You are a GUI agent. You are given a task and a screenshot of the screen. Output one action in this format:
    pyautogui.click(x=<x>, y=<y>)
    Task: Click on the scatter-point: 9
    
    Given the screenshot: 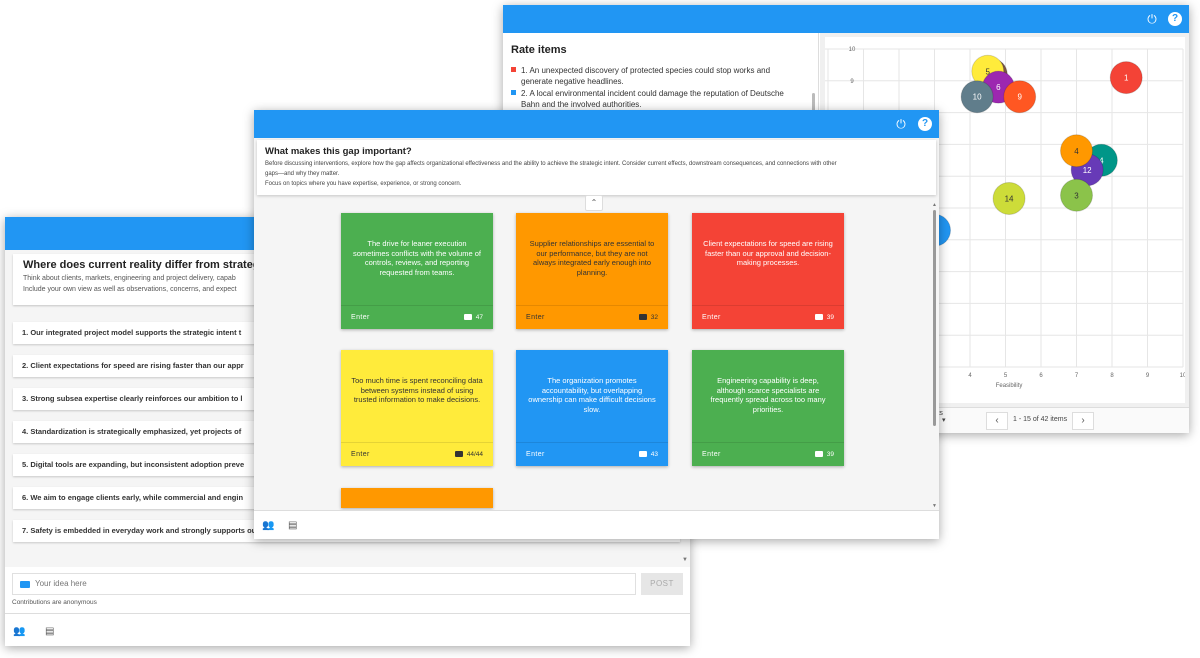 What is the action you would take?
    pyautogui.click(x=1020, y=97)
    